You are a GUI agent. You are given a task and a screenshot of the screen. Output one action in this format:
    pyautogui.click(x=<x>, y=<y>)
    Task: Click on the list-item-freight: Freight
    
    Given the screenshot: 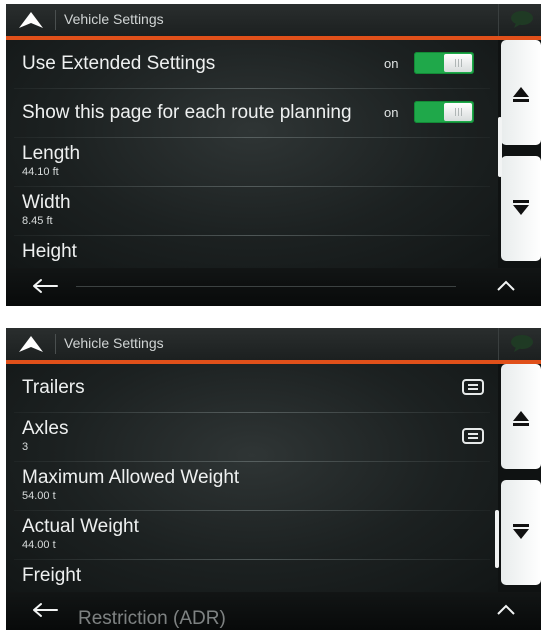 What is the action you would take?
    pyautogui.click(x=252, y=576)
    